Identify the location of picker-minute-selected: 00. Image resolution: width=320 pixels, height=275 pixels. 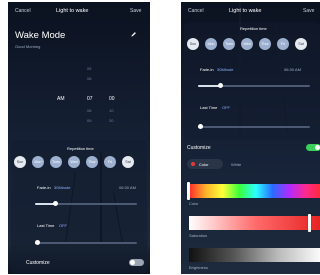
(112, 99).